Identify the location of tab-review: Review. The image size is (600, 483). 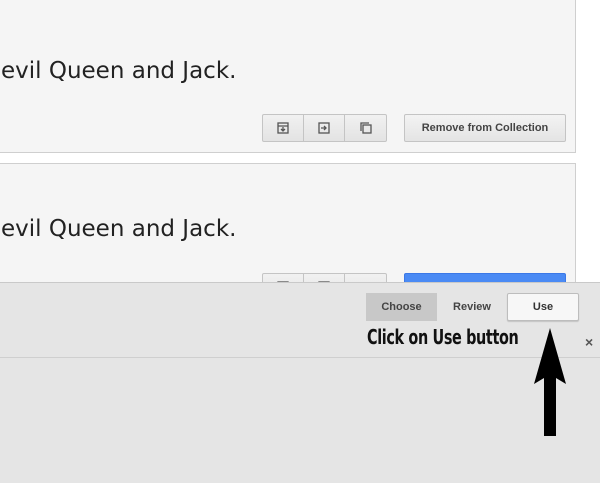
(472, 307).